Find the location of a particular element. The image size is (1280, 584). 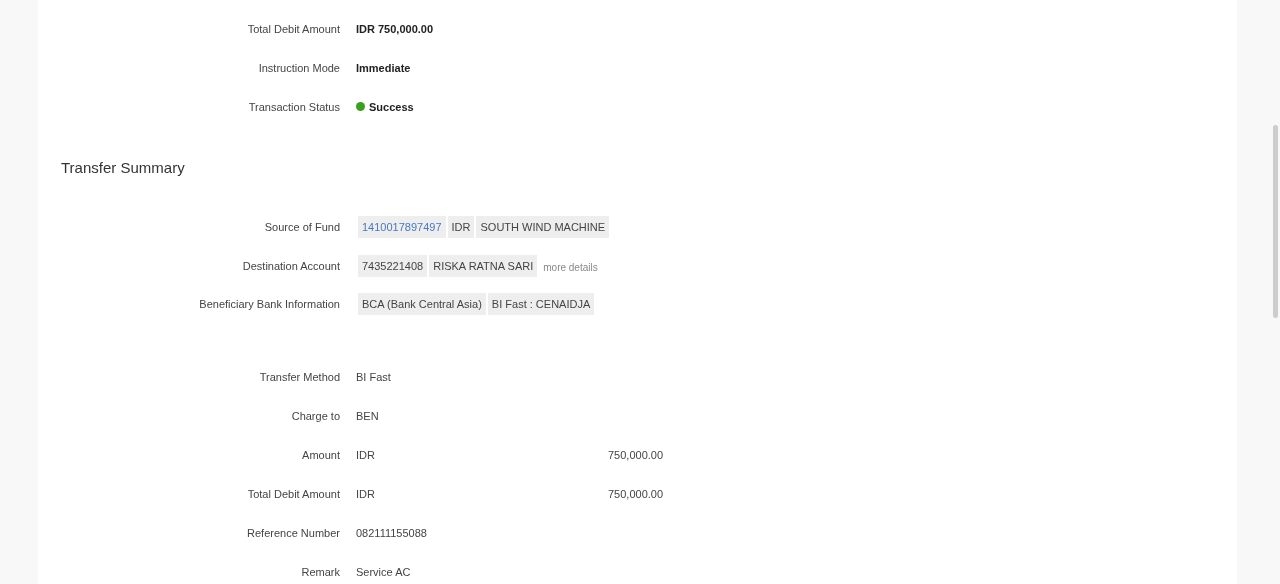

field-label: Remark is located at coordinates (320, 572).